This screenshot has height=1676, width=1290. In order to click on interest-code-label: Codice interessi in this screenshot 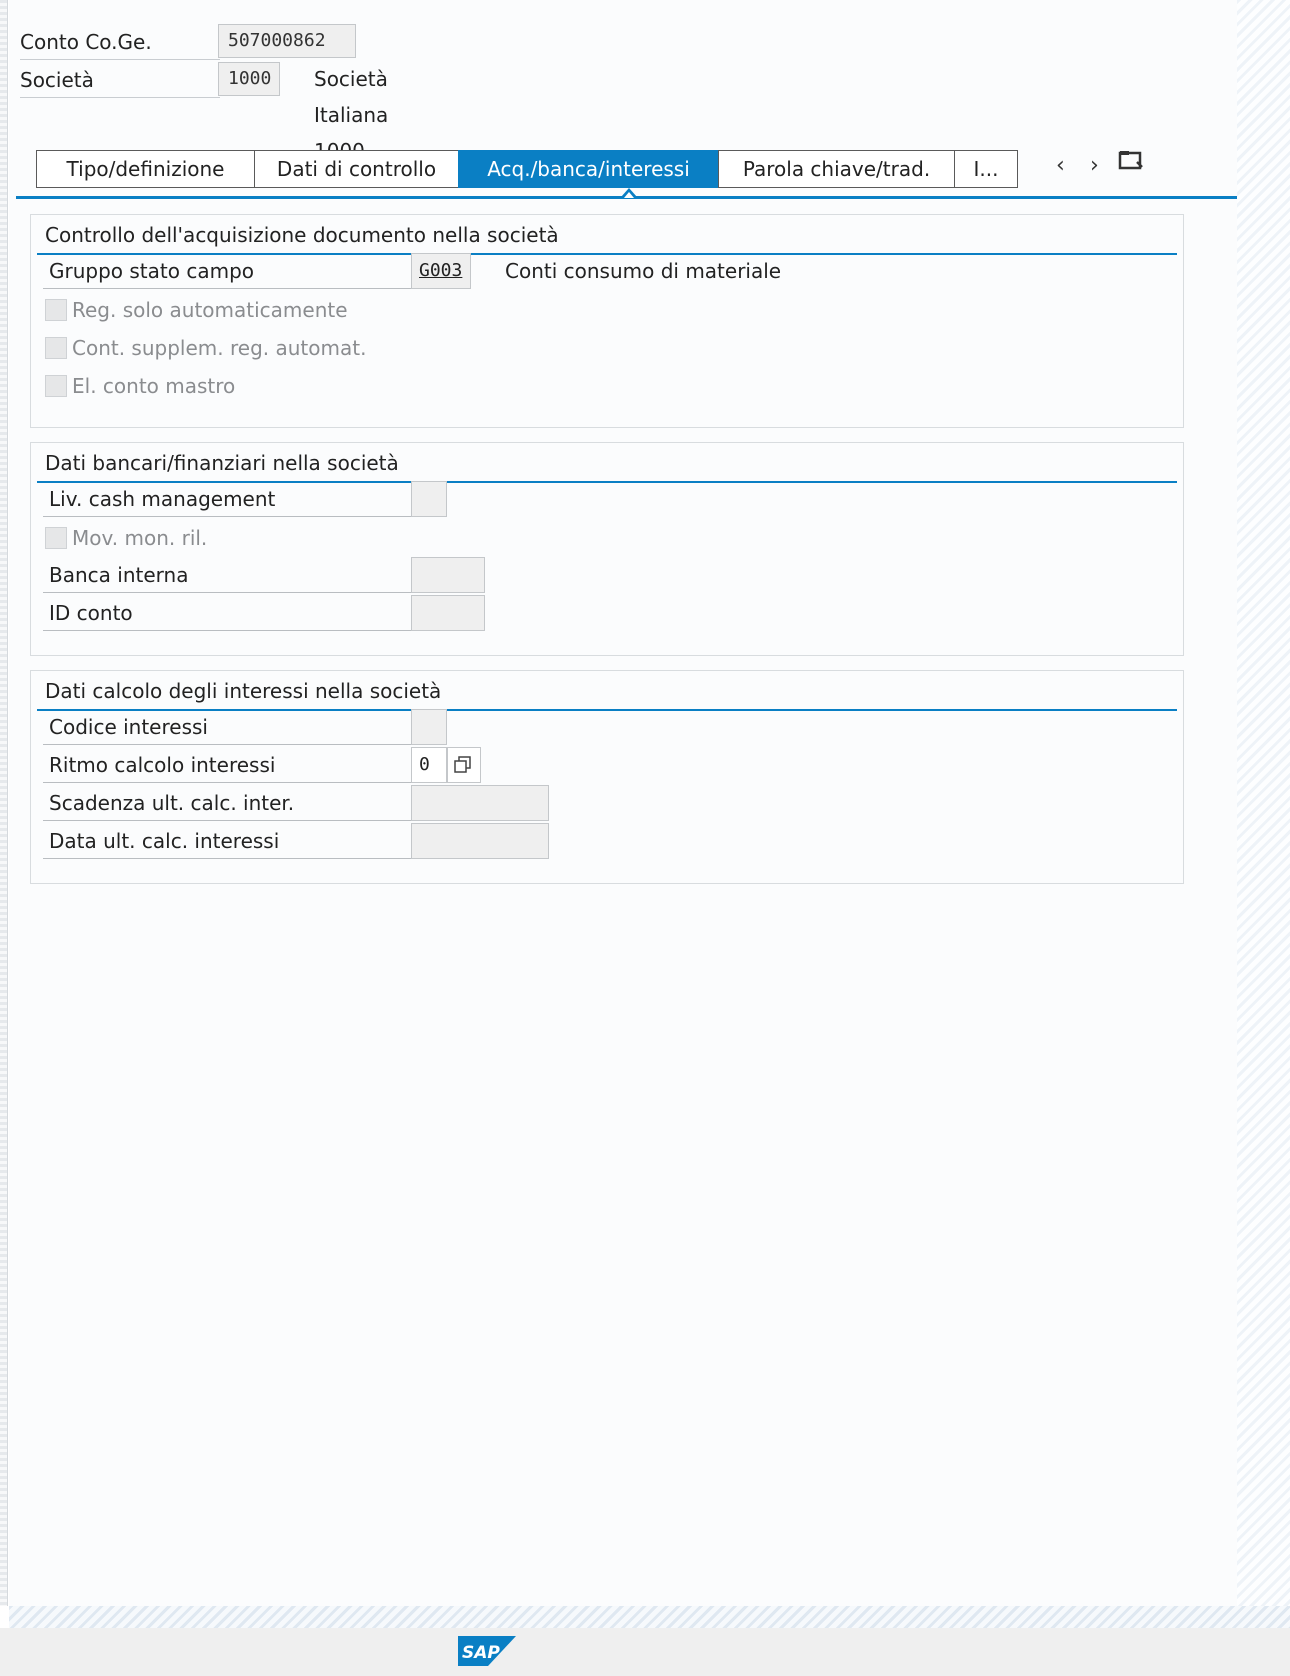, I will do `click(240, 727)`.